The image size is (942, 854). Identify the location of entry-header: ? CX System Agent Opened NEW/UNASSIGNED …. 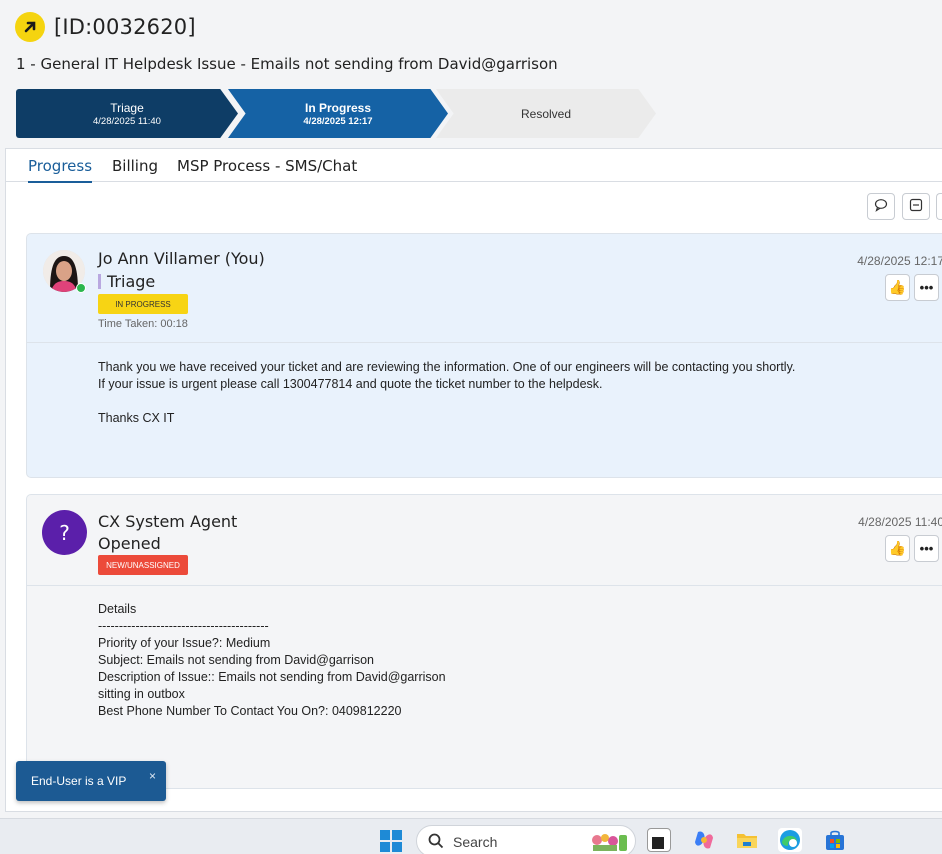
(484, 549).